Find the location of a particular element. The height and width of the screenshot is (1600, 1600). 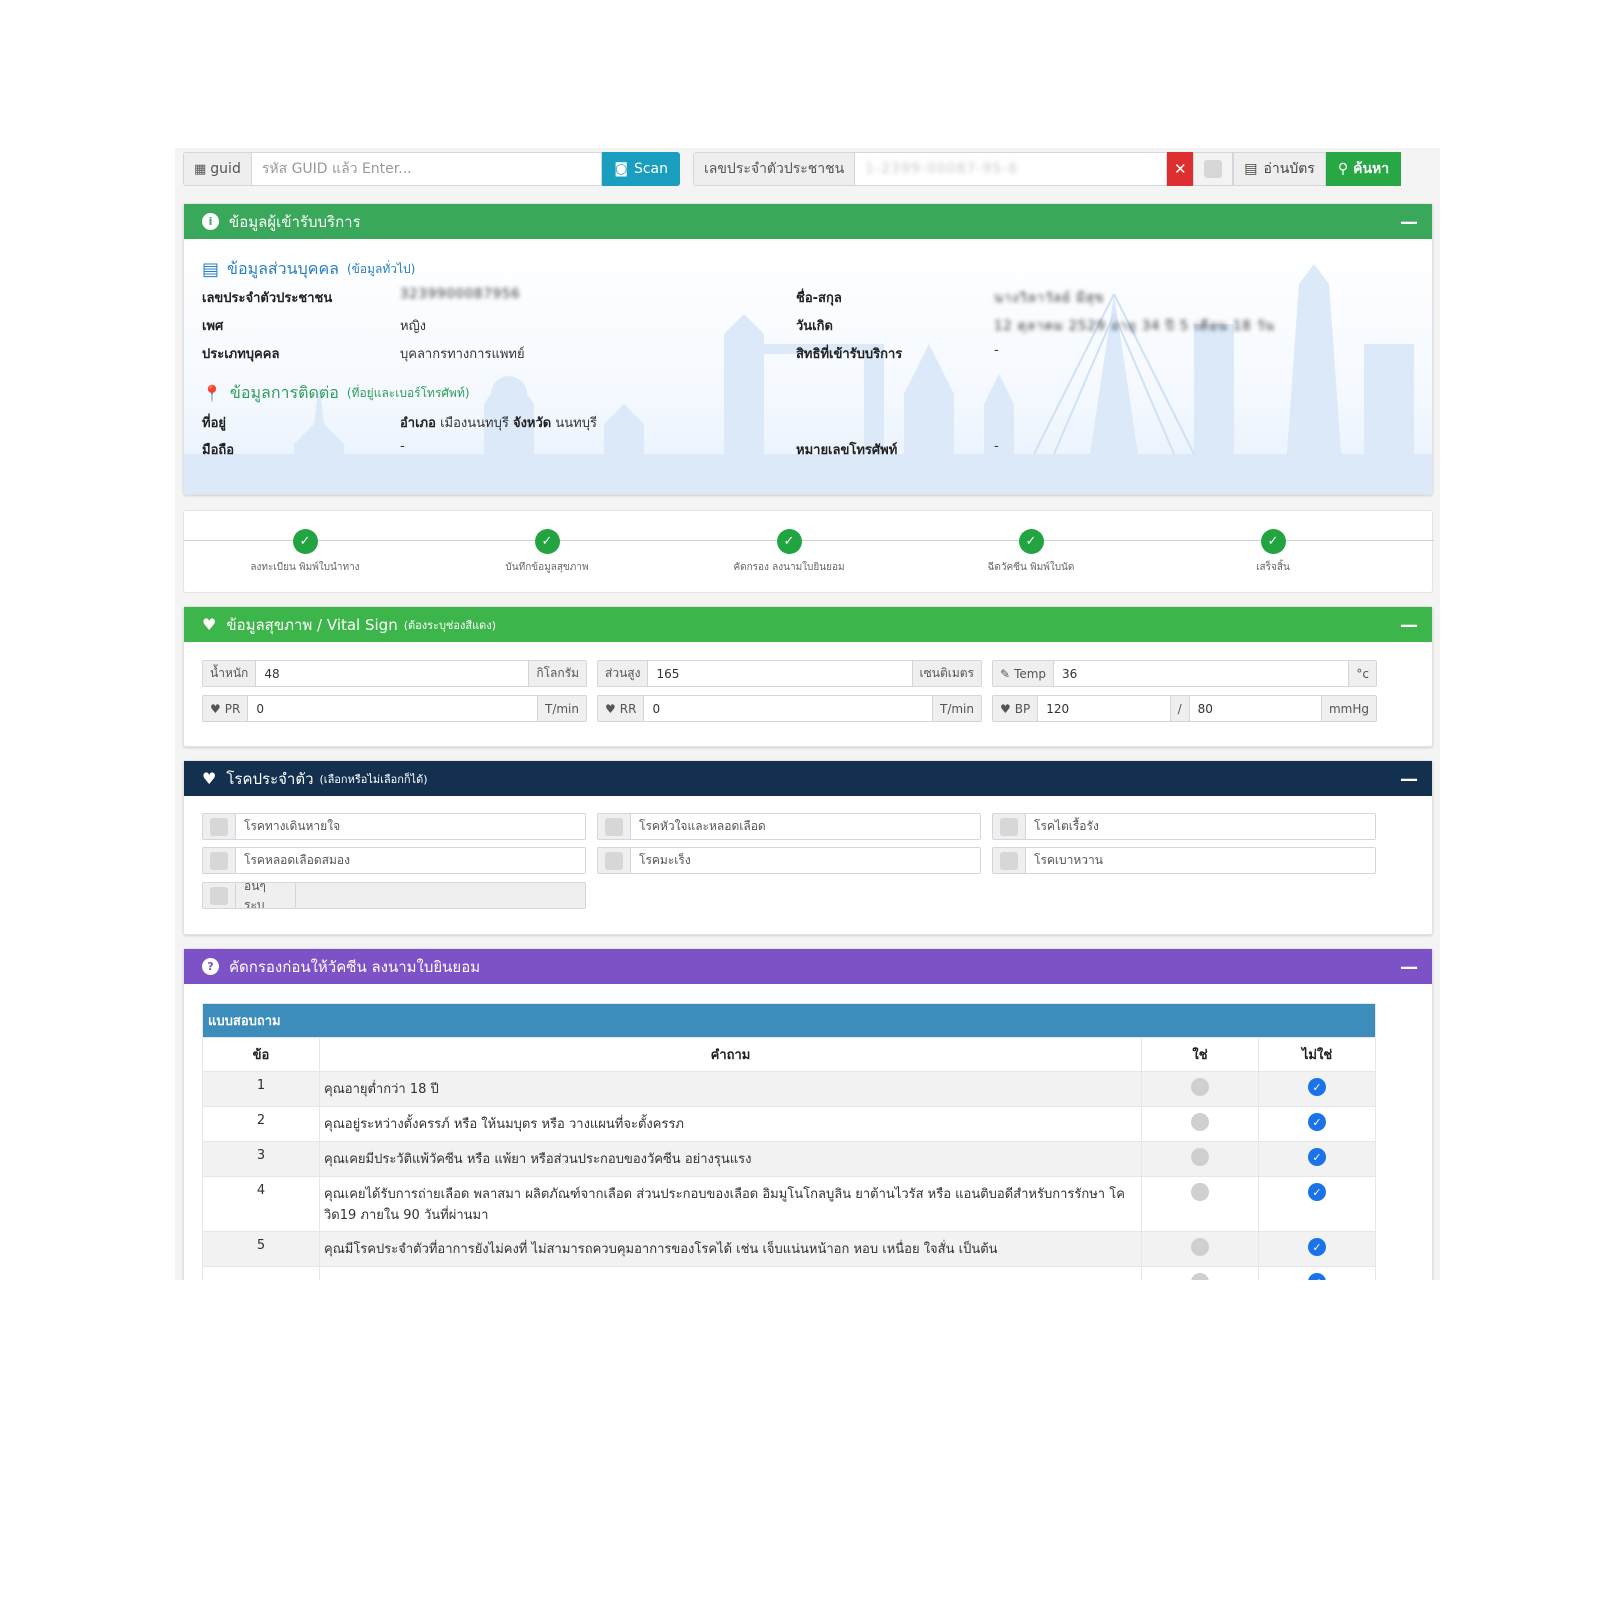

rr-group: ♥ RR 0 T/min is located at coordinates (789, 708).